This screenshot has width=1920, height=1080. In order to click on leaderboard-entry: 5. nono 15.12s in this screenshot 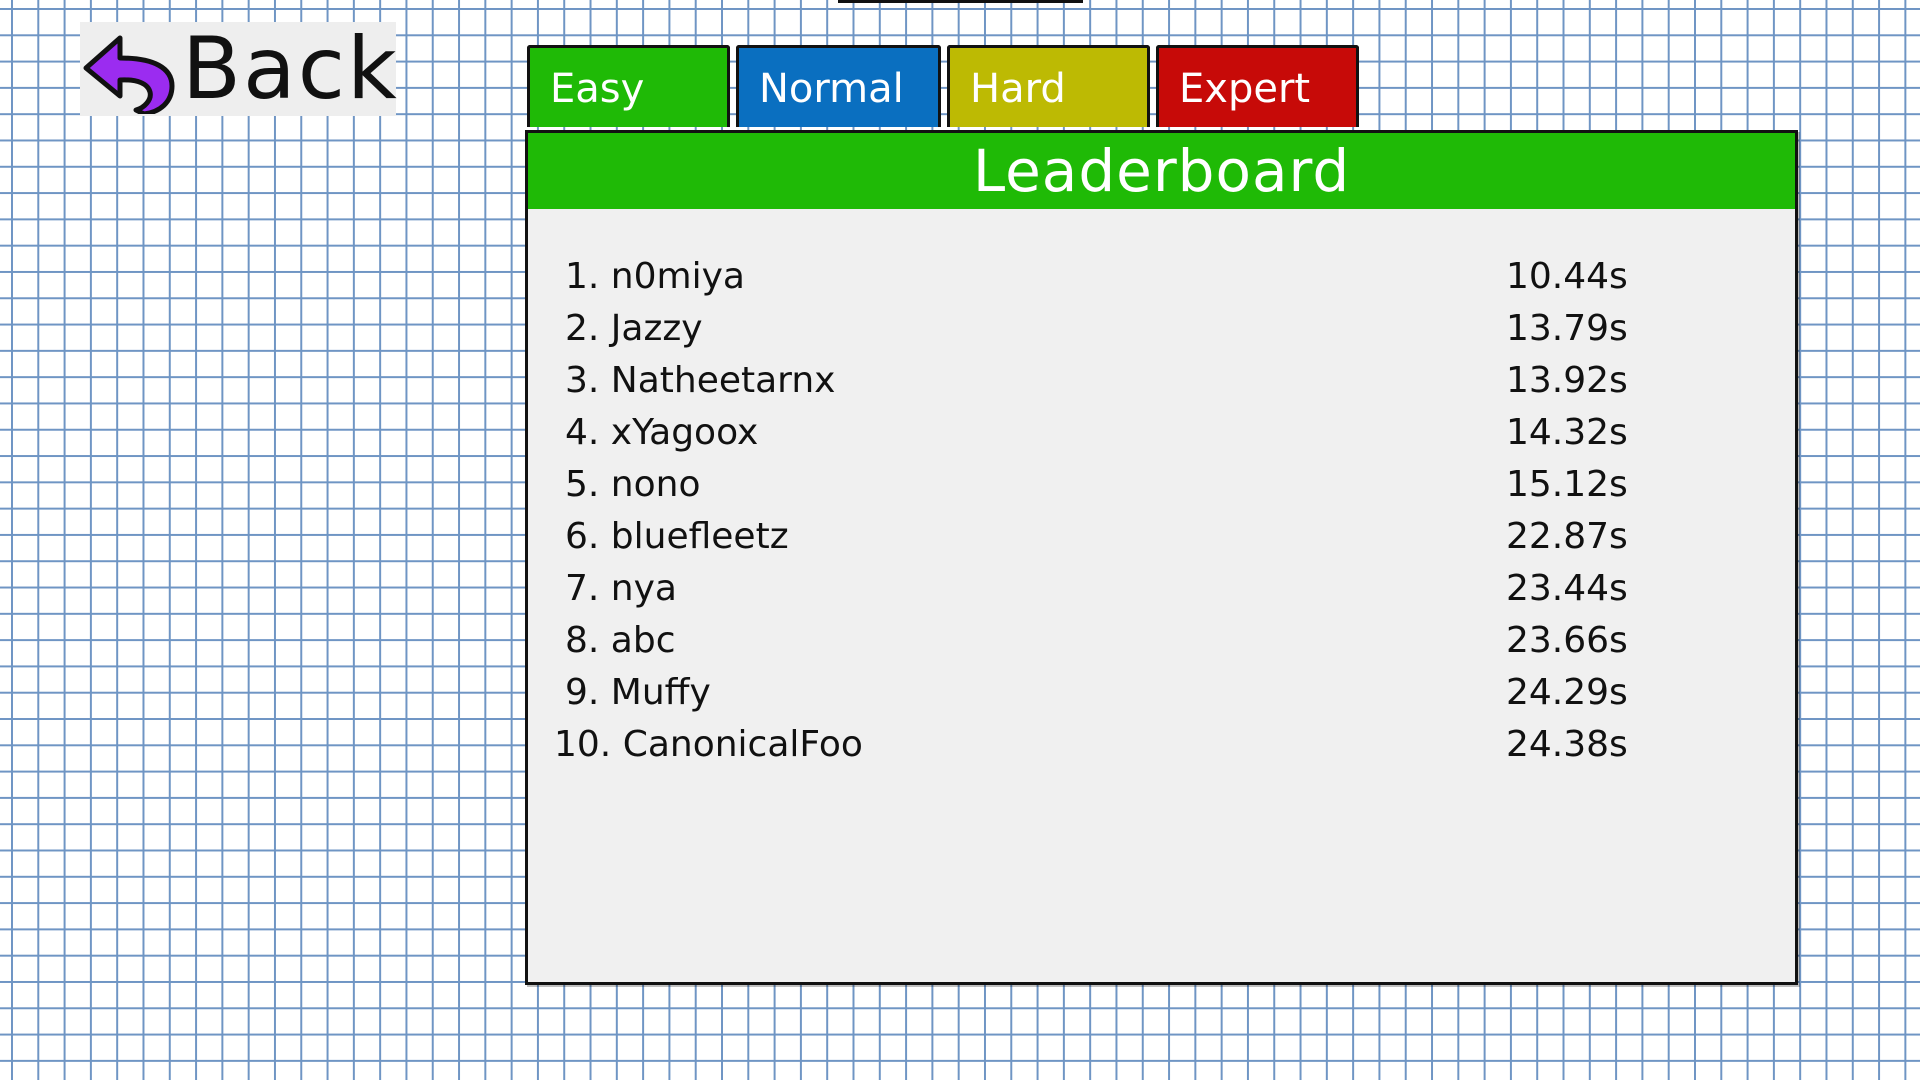, I will do `click(1161, 485)`.